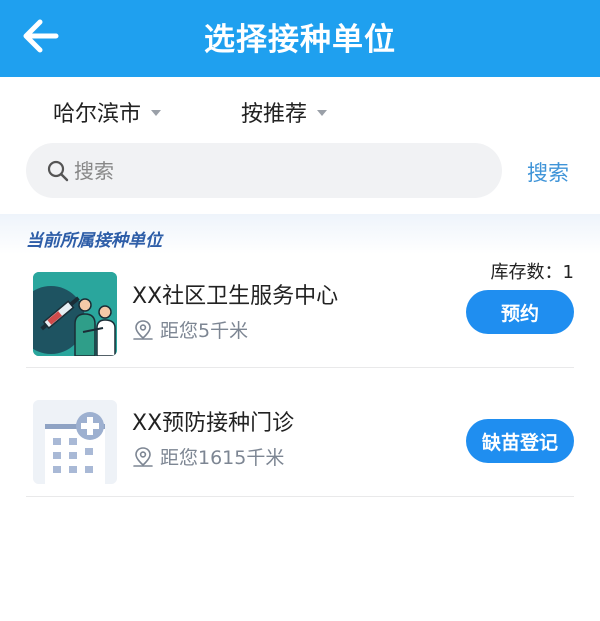 The height and width of the screenshot is (621, 600). What do you see at coordinates (520, 312) in the screenshot?
I see `book-button: 预约` at bounding box center [520, 312].